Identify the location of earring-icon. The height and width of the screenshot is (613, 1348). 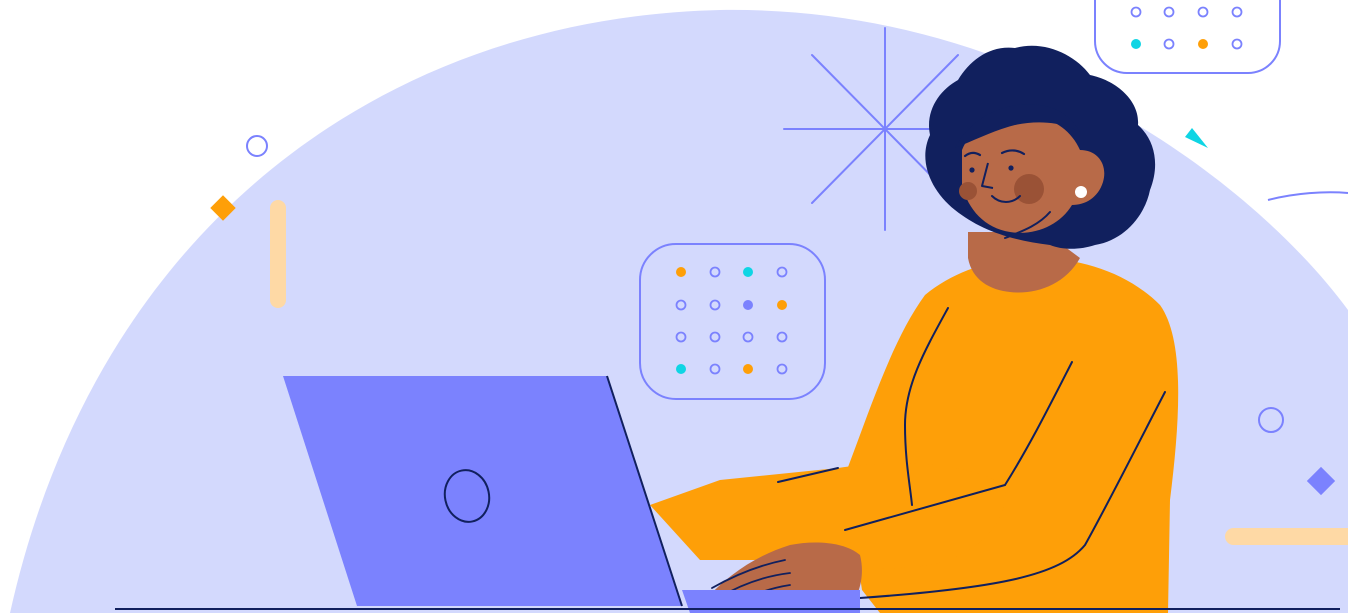
(1081, 192).